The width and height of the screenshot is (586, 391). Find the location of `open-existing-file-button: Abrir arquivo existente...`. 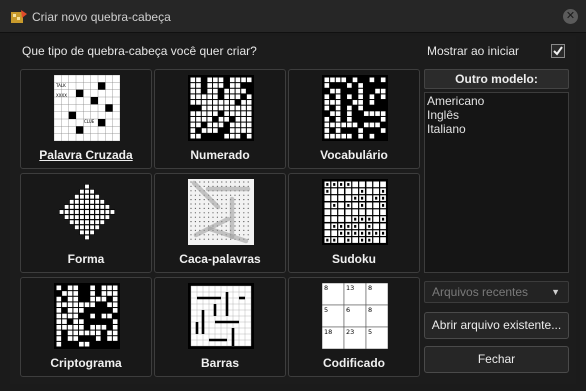

open-existing-file-button: Abrir arquivo existente... is located at coordinates (496, 325).